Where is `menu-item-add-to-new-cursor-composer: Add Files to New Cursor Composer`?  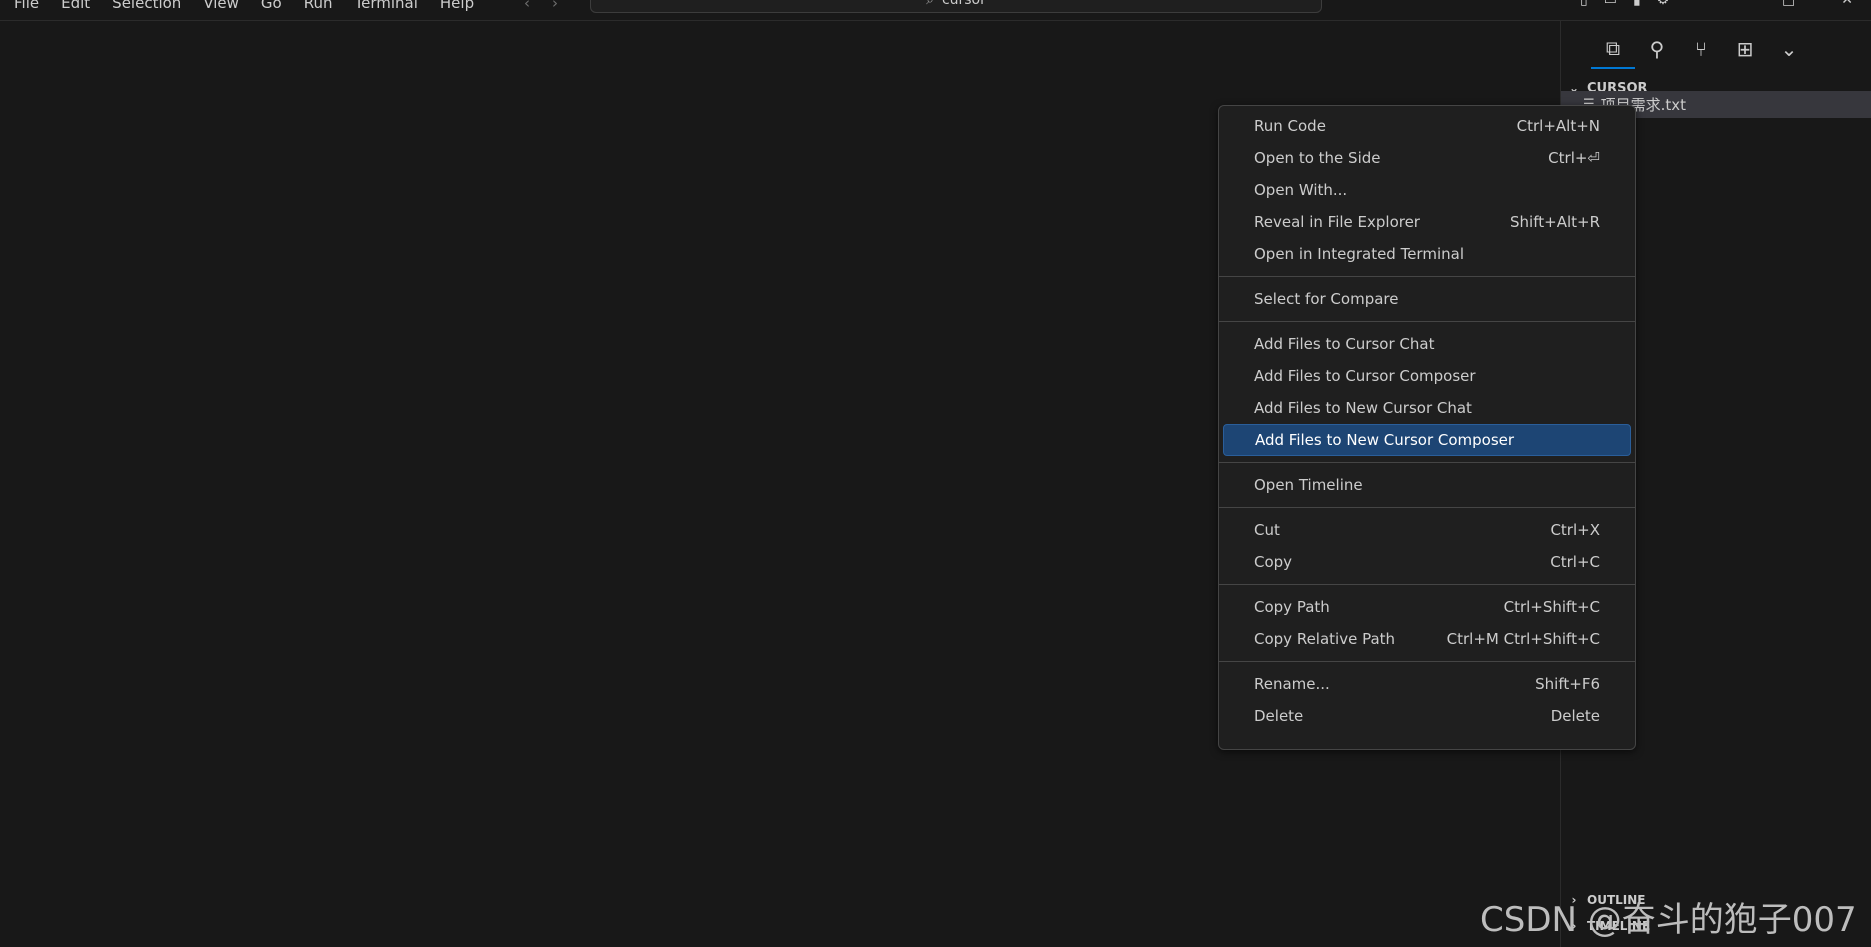 menu-item-add-to-new-cursor-composer: Add Files to New Cursor Composer is located at coordinates (1427, 440).